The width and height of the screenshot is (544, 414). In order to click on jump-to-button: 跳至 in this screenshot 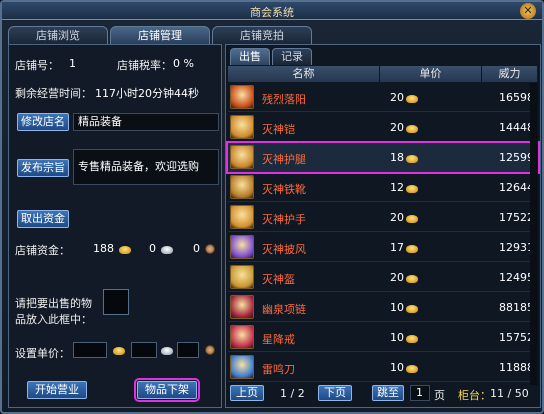, I will do `click(388, 393)`.